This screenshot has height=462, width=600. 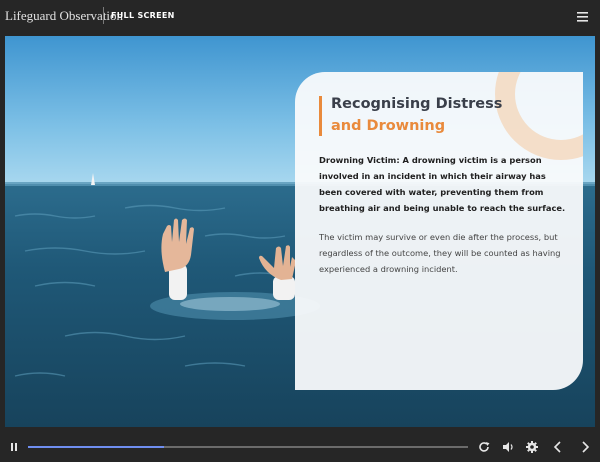 I want to click on settings-icon, so click(x=532, y=447).